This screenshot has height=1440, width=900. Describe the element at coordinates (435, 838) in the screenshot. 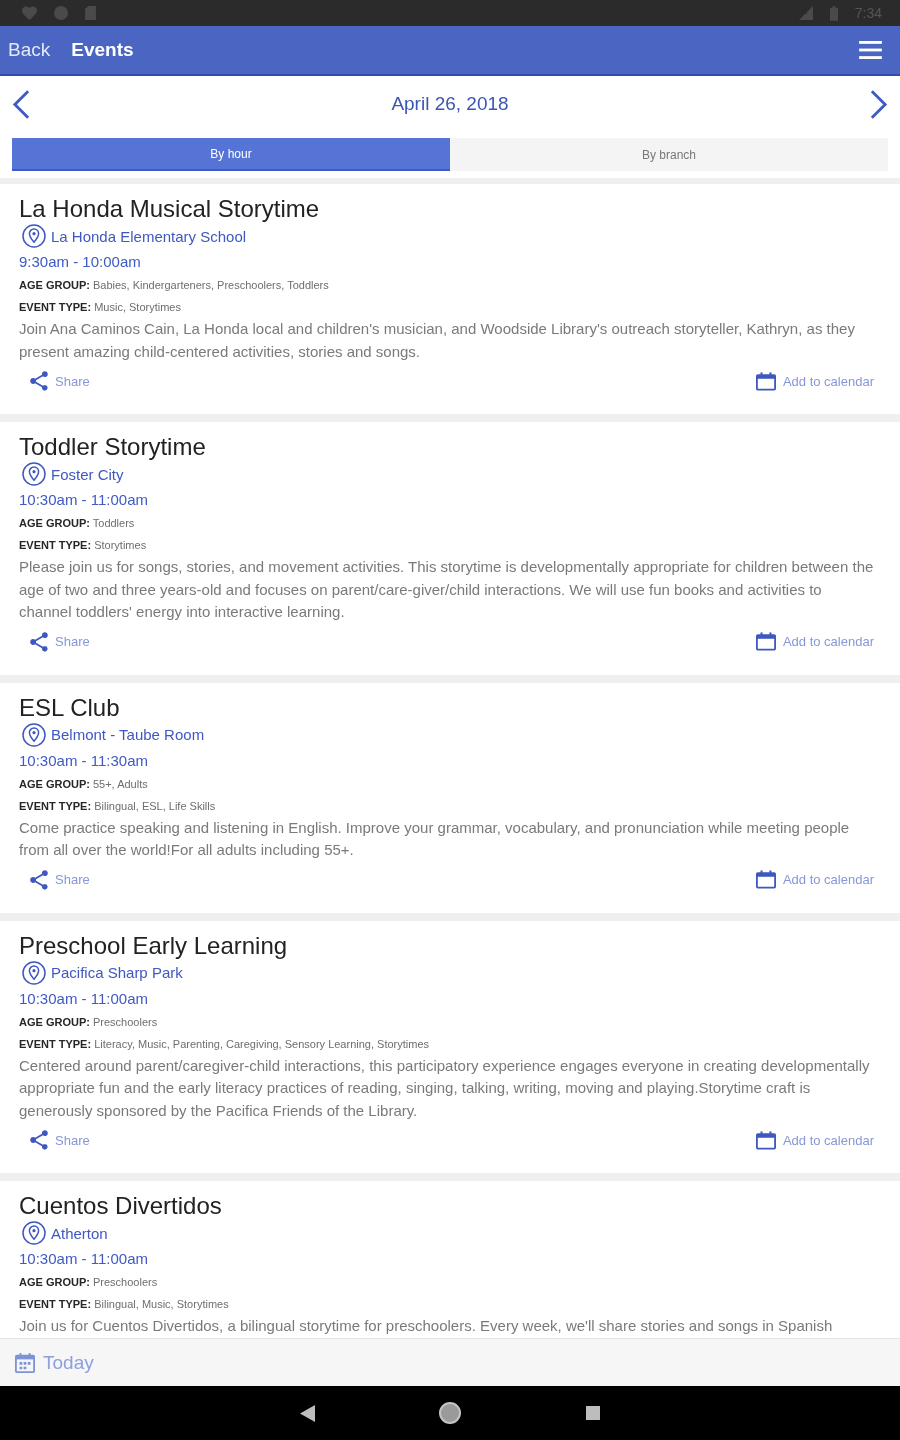

I see `event-description: Come practice speaking and listening in English. Improve your grammar, vocabulary, and pronunciation while meeting people from all over the world!For all adults including 55+.` at that location.